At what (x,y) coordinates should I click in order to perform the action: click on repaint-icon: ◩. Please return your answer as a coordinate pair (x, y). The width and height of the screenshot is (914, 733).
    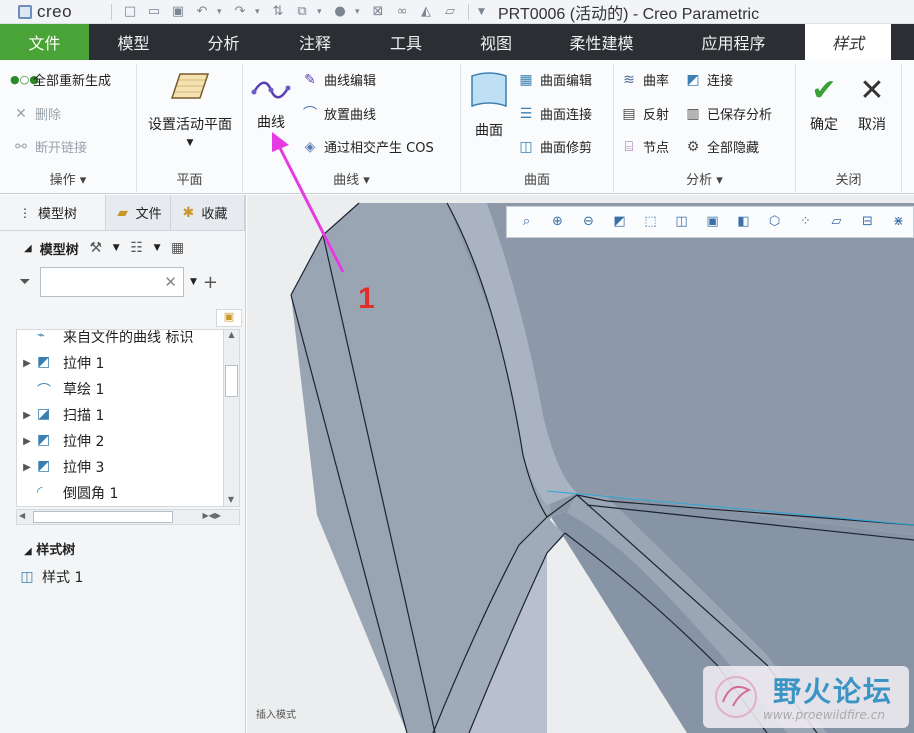
    Looking at the image, I should click on (619, 222).